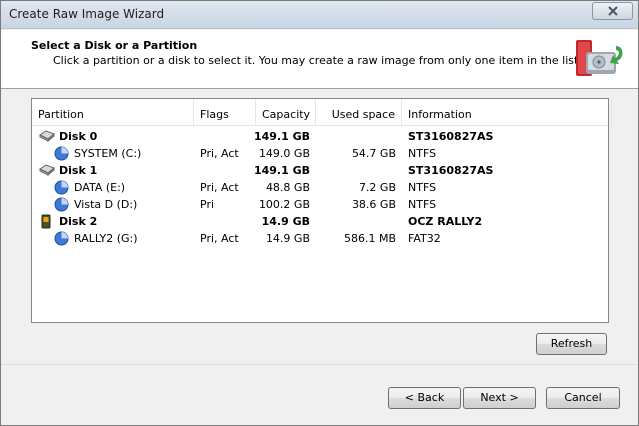 The width and height of the screenshot is (639, 426). Describe the element at coordinates (571, 344) in the screenshot. I see `refresh-button: Refresh` at that location.